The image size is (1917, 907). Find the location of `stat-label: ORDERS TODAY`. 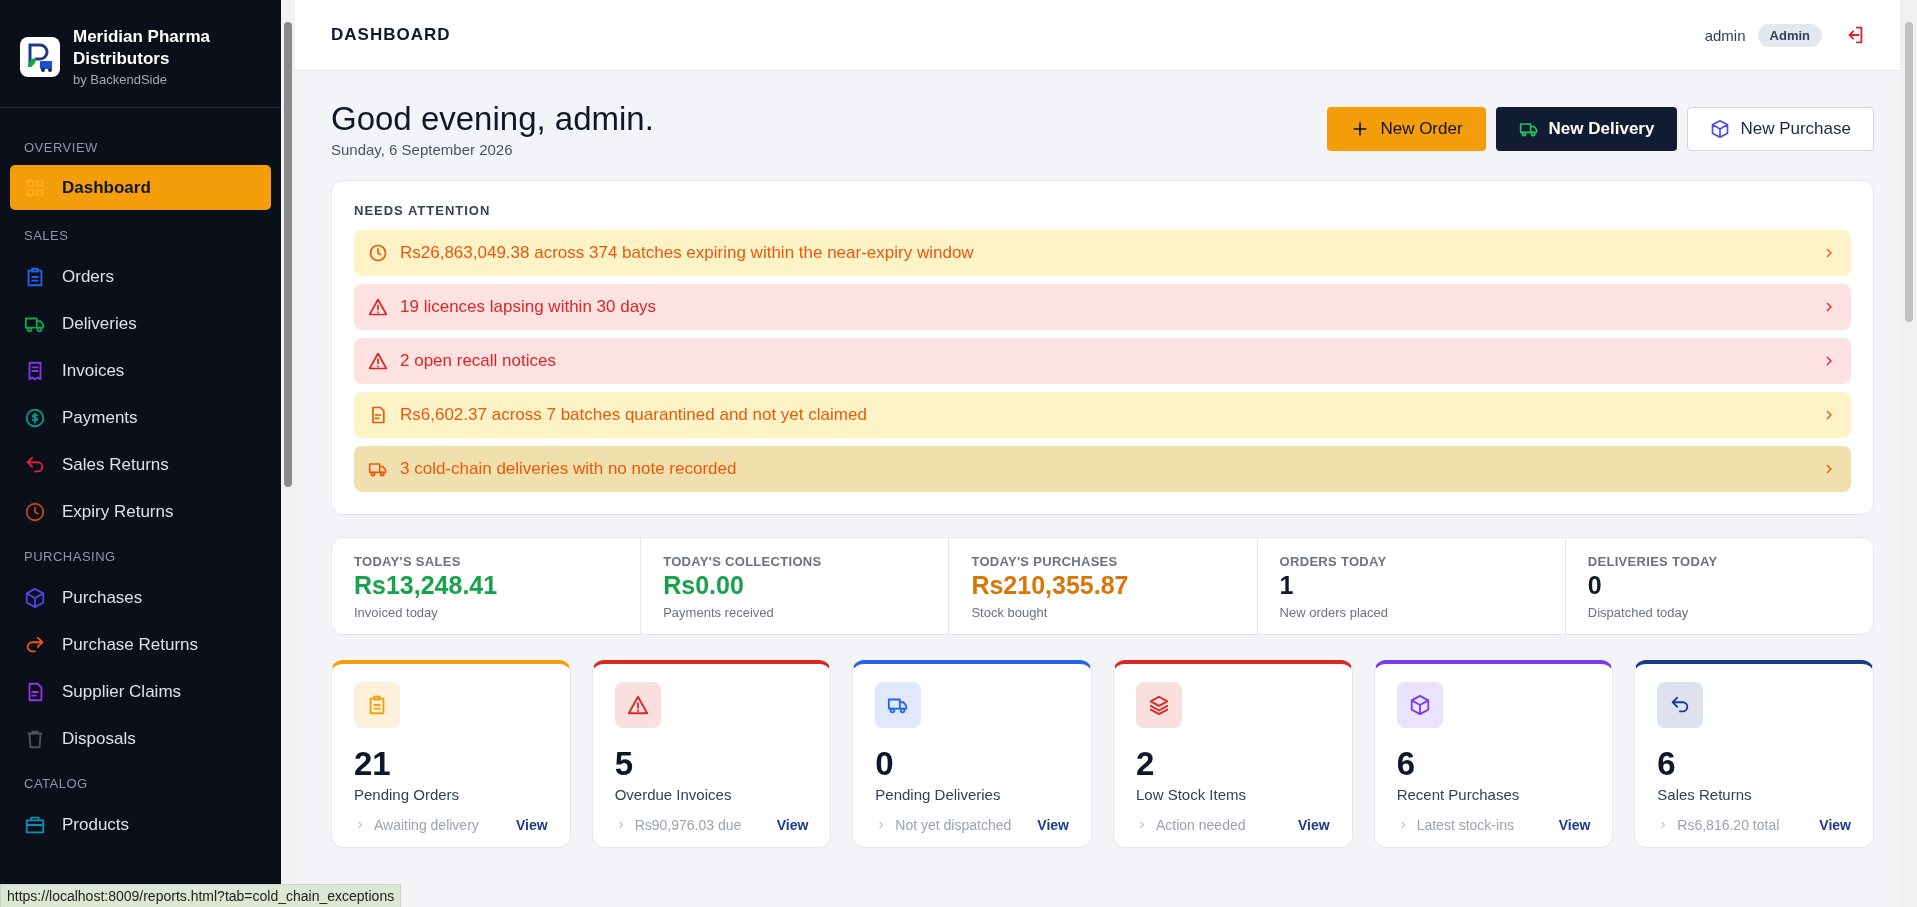

stat-label: ORDERS TODAY is located at coordinates (1333, 561).